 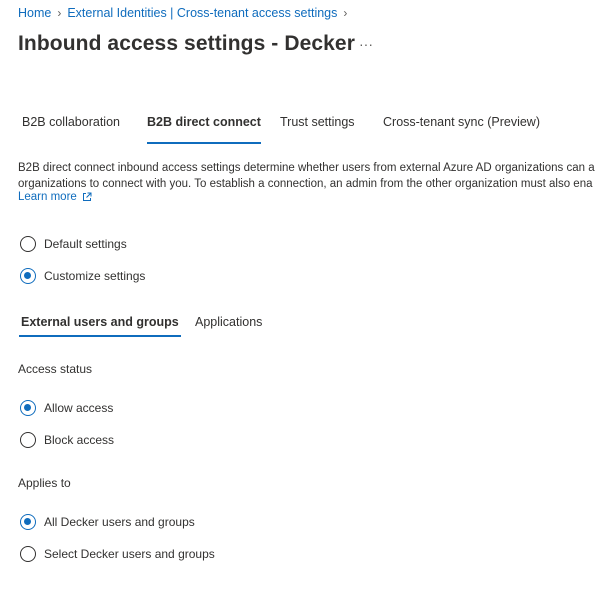 I want to click on breadcrumb-home: Home, so click(x=34, y=13).